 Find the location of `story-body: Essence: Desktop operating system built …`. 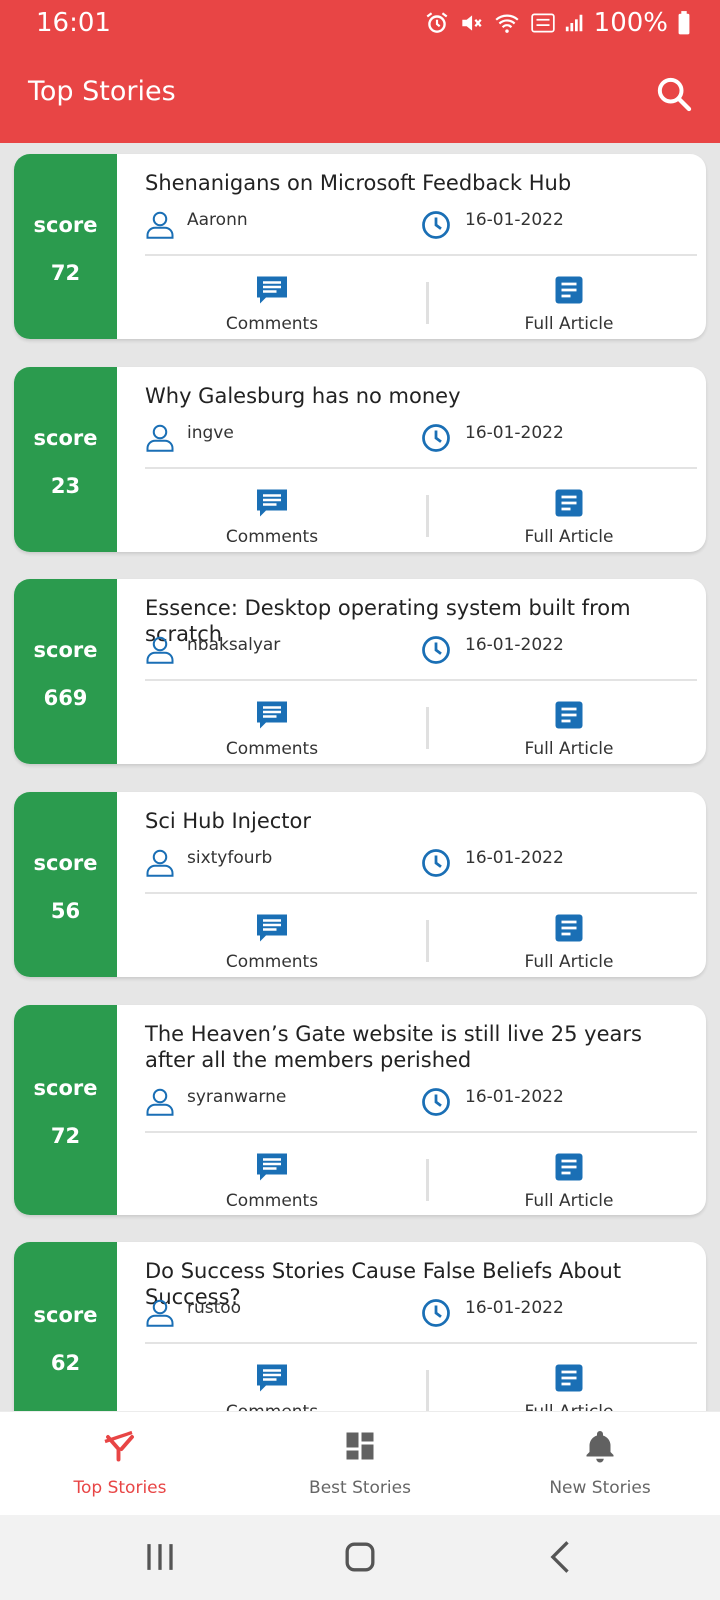

story-body: Essence: Desktop operating system built … is located at coordinates (411, 671).